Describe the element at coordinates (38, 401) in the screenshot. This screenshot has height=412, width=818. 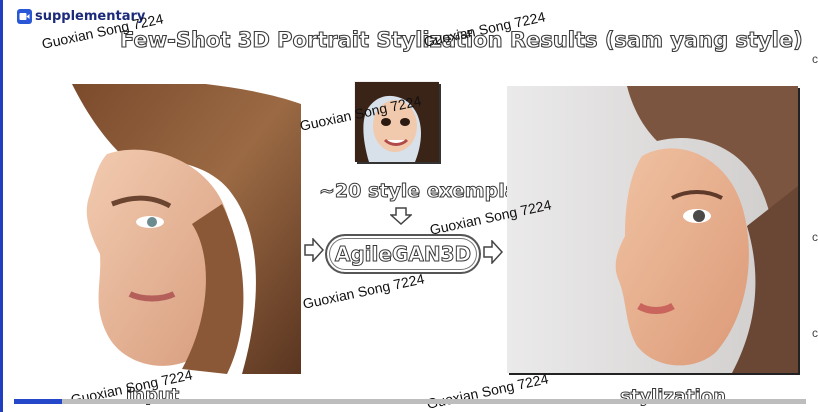
I see `progress-played` at that location.